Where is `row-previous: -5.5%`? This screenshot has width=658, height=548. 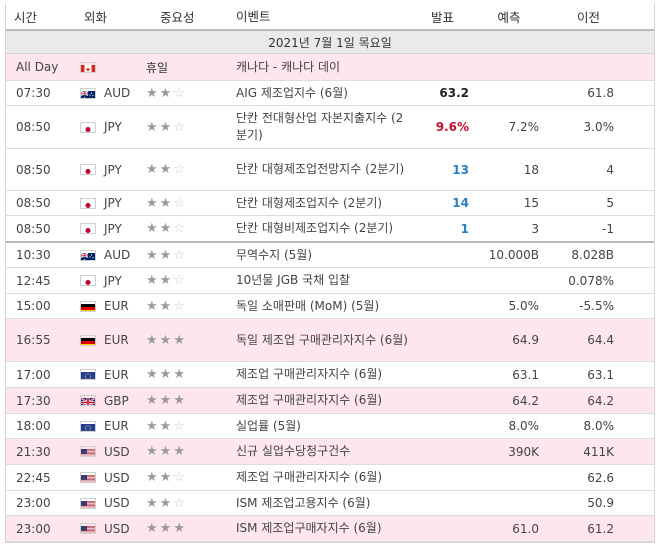
row-previous: -5.5% is located at coordinates (596, 306).